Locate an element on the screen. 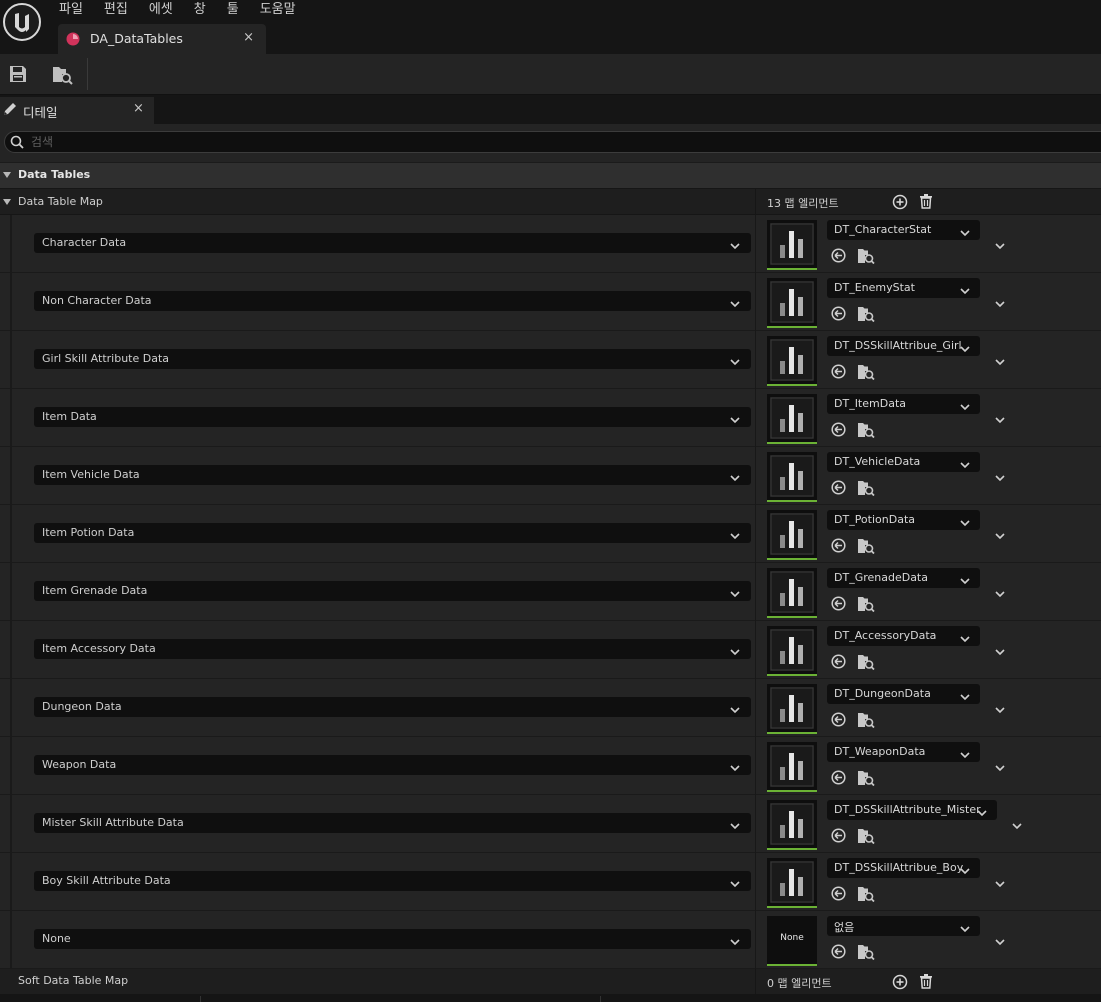 This screenshot has width=1101, height=1002. asset-picker-dropdown: DT_GrenadeData is located at coordinates (903, 578).